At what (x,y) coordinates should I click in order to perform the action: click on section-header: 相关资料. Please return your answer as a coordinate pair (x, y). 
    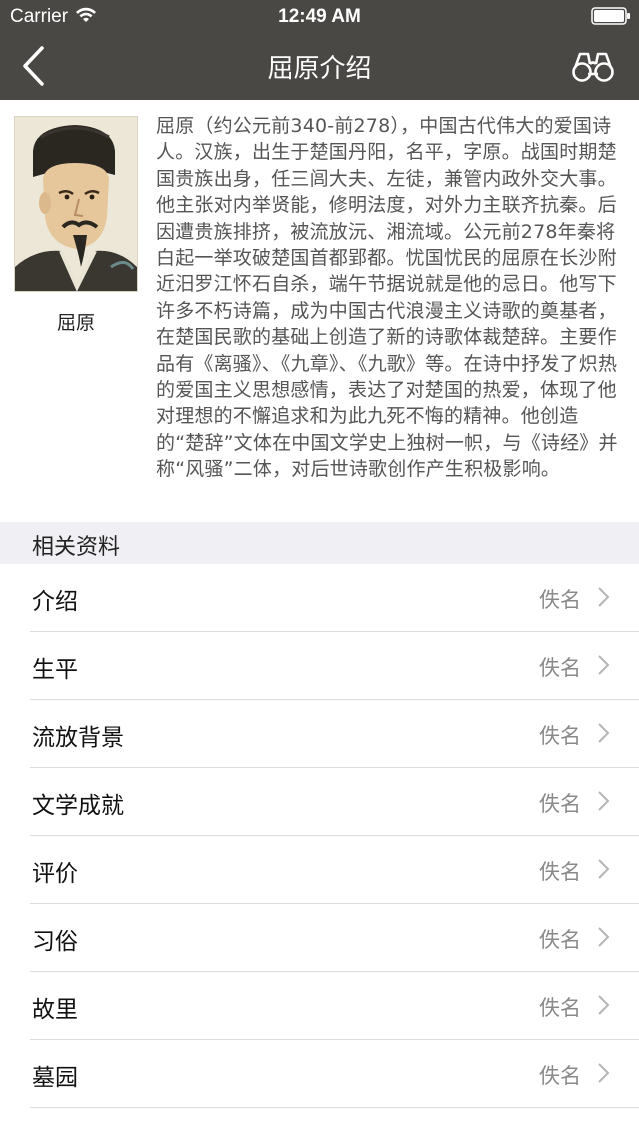
    Looking at the image, I should click on (319, 543).